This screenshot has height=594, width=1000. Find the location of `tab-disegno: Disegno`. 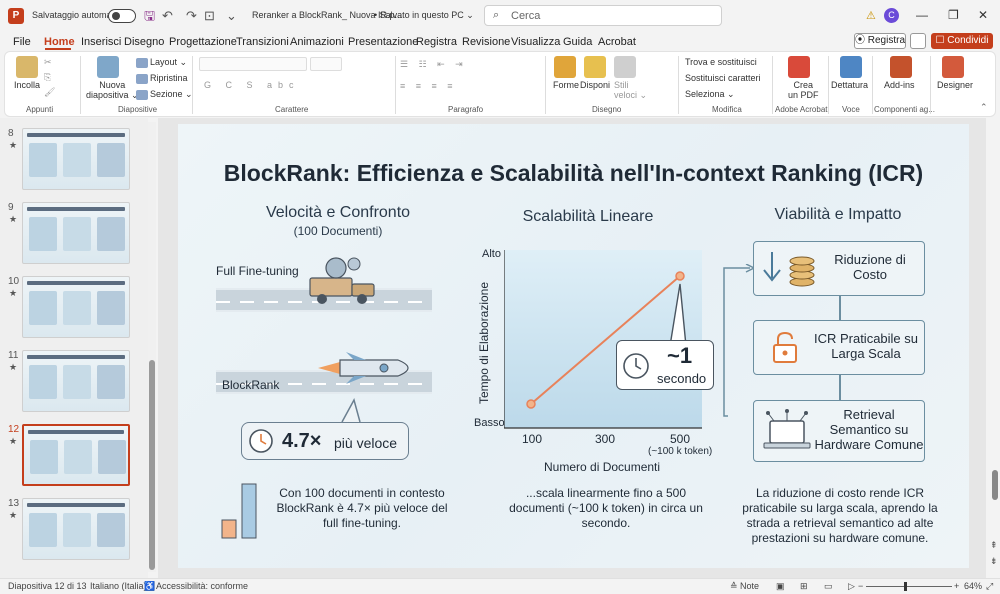

tab-disegno: Disegno is located at coordinates (144, 42).